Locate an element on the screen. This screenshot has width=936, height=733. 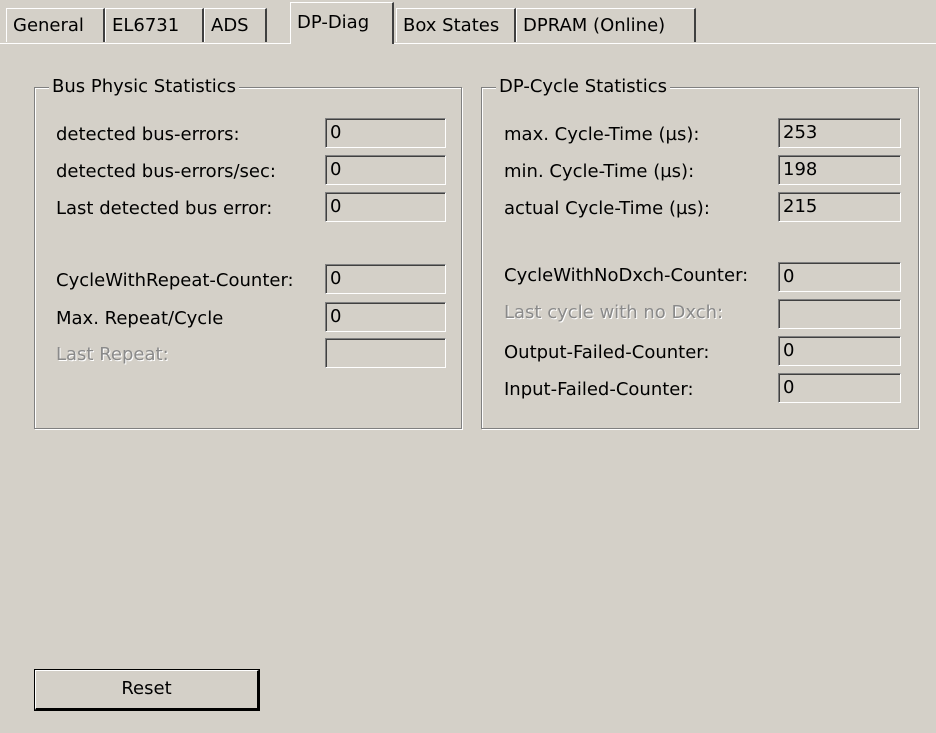
detected-bus-errors-label: detected bus-errors: is located at coordinates (148, 134).